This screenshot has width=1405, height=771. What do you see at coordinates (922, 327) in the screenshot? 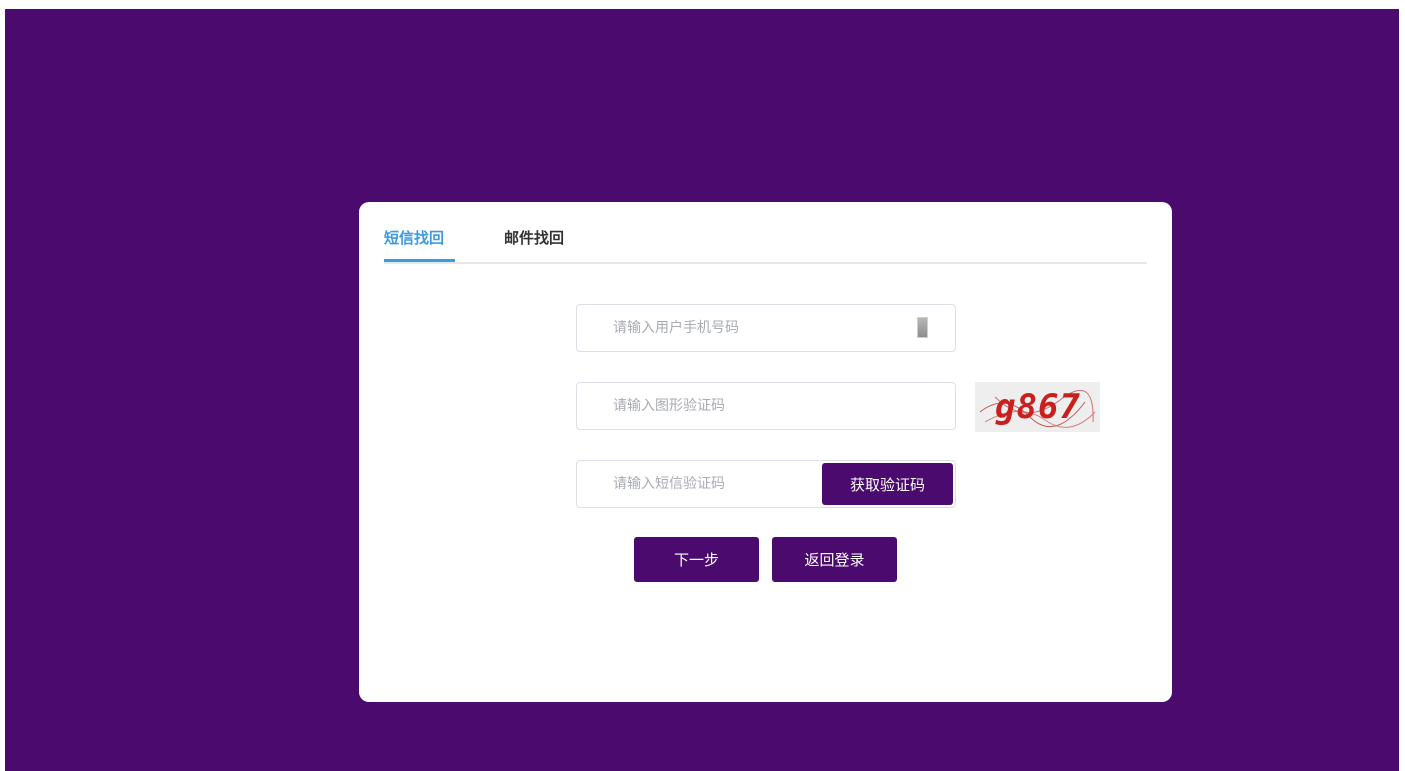
I see `phone-icon` at bounding box center [922, 327].